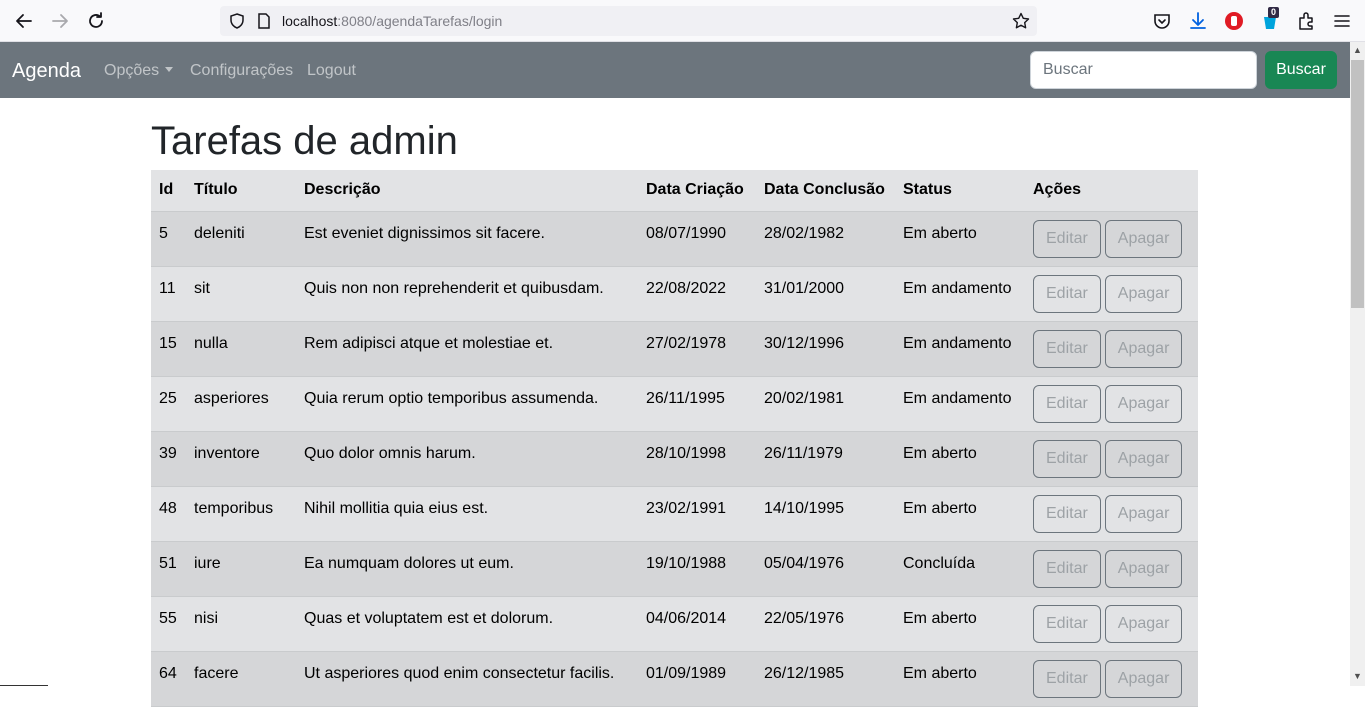 This screenshot has height=707, width=1365. Describe the element at coordinates (825, 514) in the screenshot. I see `cell-data-conclusao: 14/10/1995` at that location.